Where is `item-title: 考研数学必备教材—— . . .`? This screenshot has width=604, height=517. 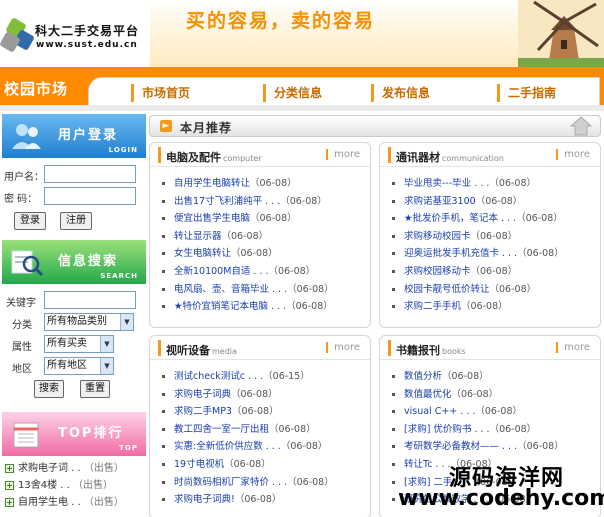
item-title: 考研数学必备教材—— . . . is located at coordinates (460, 446).